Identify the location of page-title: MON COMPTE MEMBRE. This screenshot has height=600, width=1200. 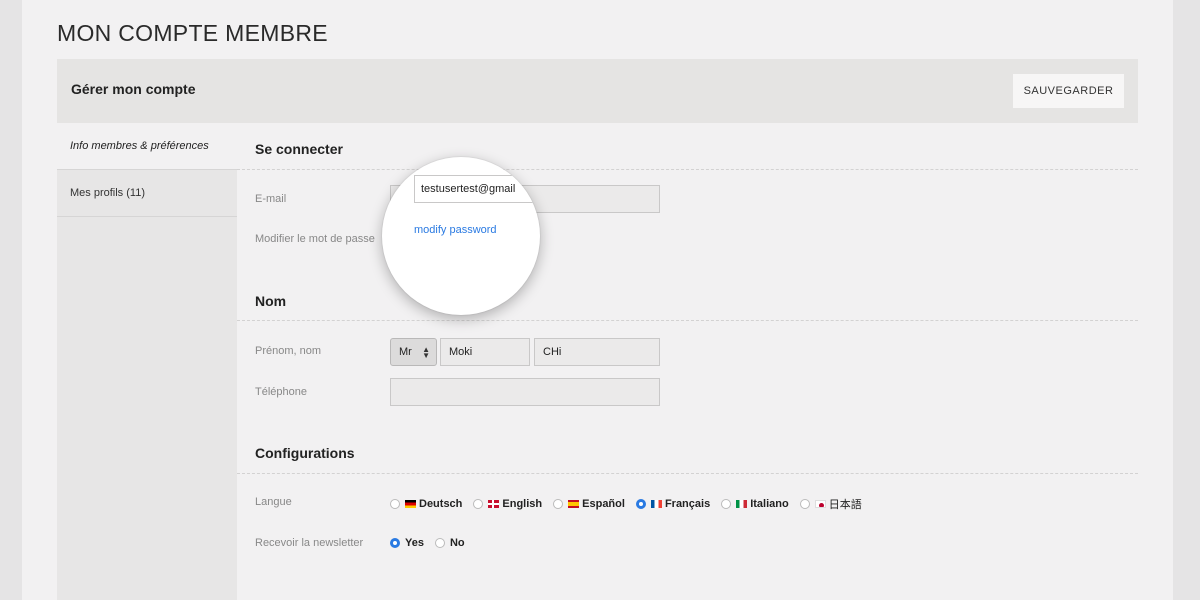
(192, 33).